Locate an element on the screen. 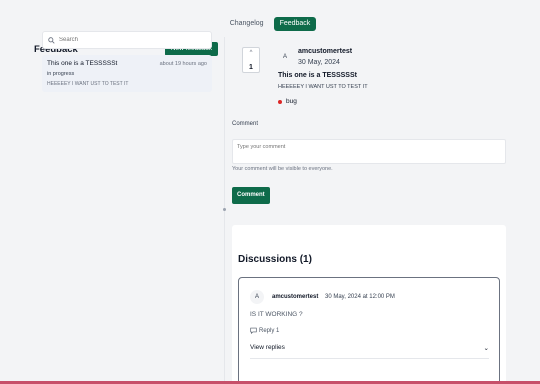 Image resolution: width=540 pixels, height=384 pixels. comment-button: Comment is located at coordinates (251, 195).